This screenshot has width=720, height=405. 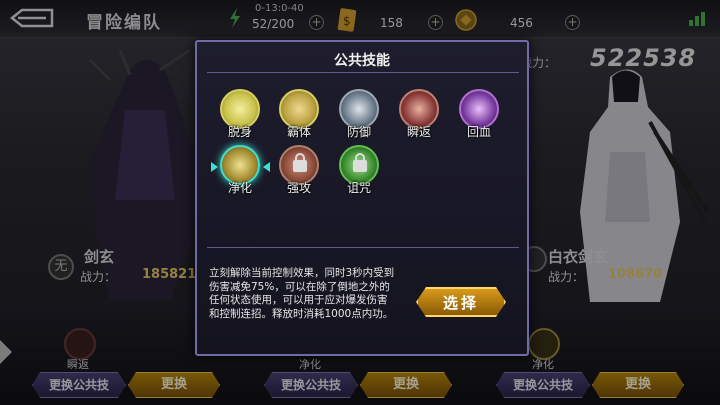 What do you see at coordinates (479, 117) in the screenshot?
I see `skill-heal: 回血` at bounding box center [479, 117].